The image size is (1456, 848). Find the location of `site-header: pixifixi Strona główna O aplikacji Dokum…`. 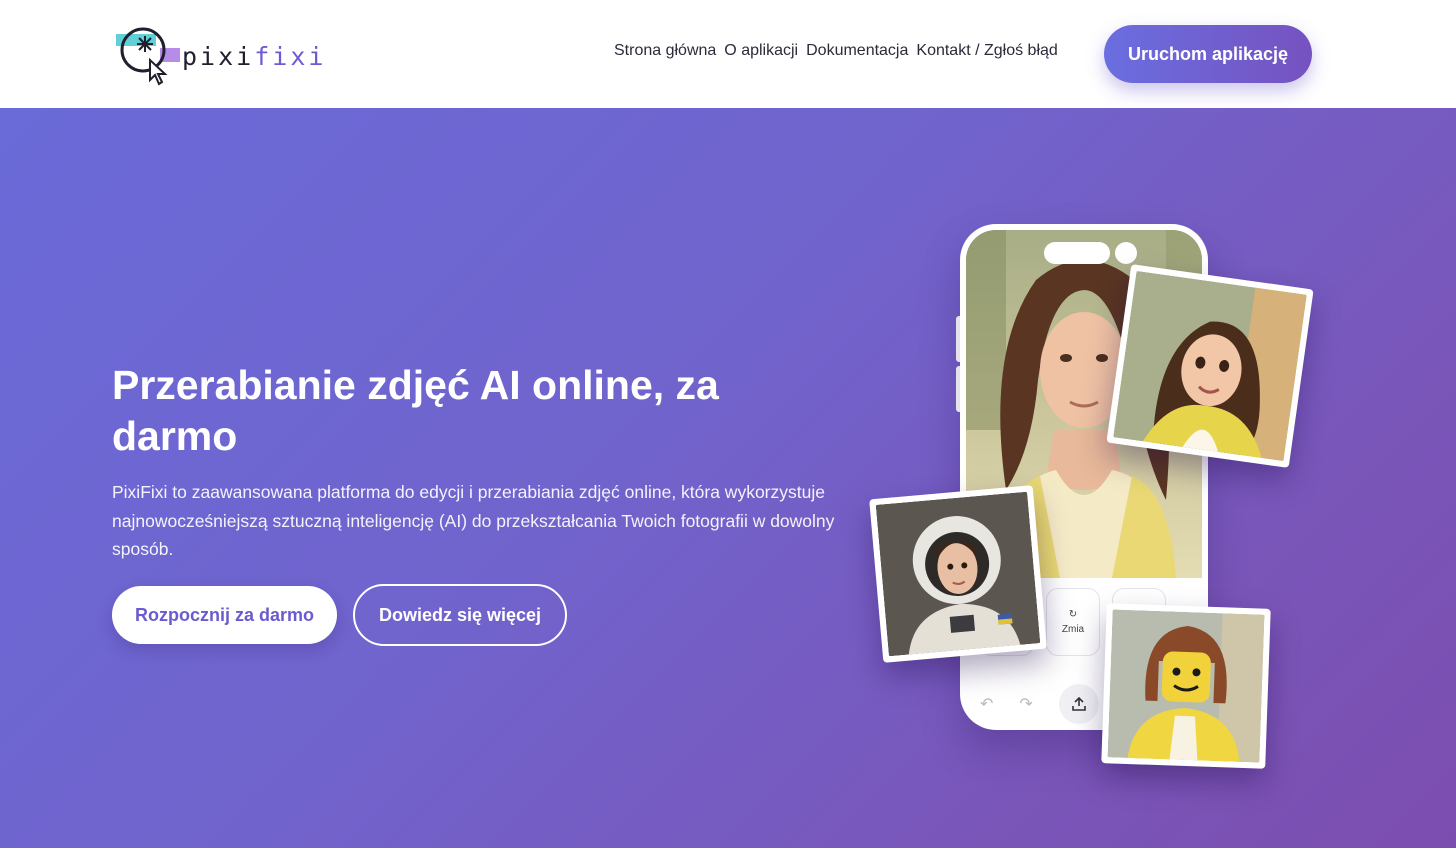

site-header: pixifixi Strona główna O aplikacji Dokum… is located at coordinates (728, 54).